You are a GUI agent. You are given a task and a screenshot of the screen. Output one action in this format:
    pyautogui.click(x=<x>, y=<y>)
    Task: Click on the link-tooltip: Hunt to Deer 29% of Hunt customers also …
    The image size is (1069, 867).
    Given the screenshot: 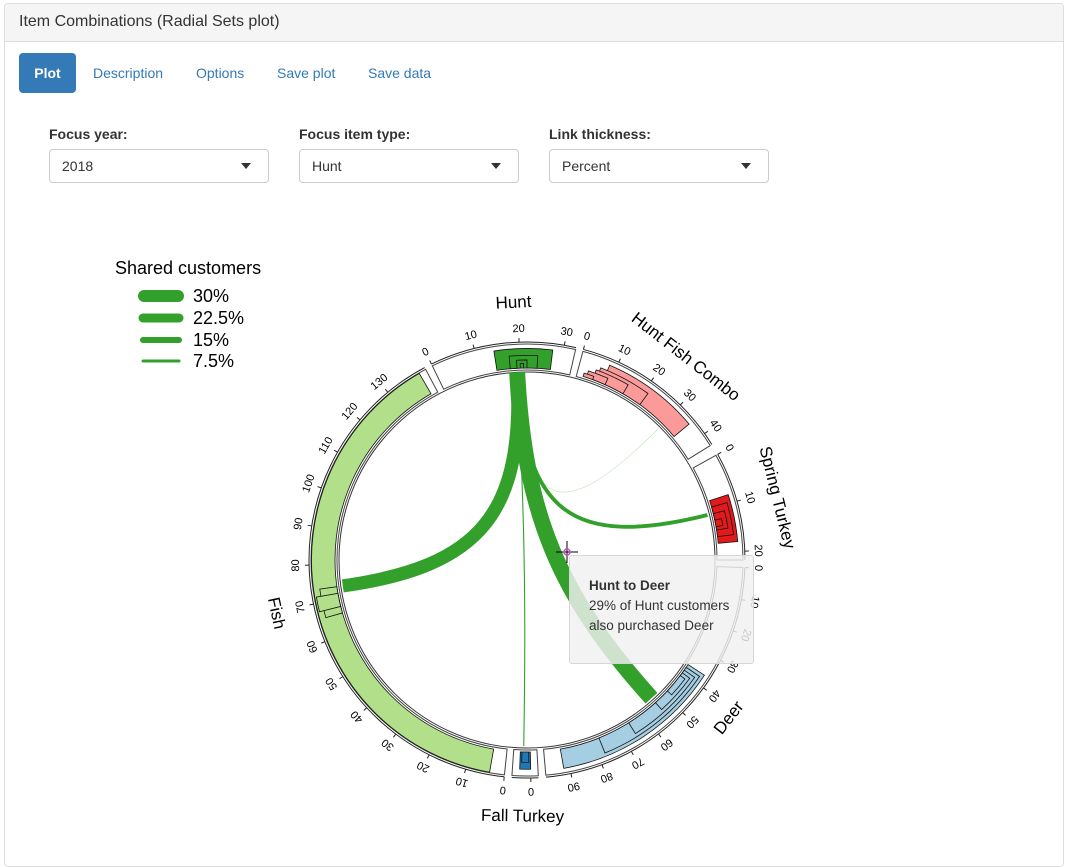 What is the action you would take?
    pyautogui.click(x=661, y=609)
    